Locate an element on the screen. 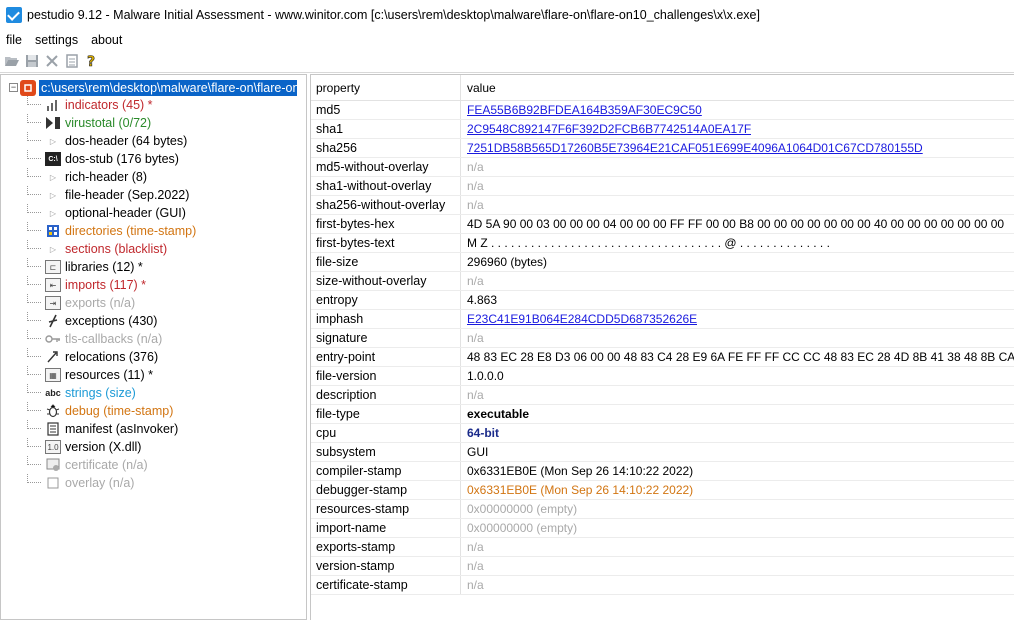 The image size is (1014, 620). close-icon is located at coordinates (52, 61).